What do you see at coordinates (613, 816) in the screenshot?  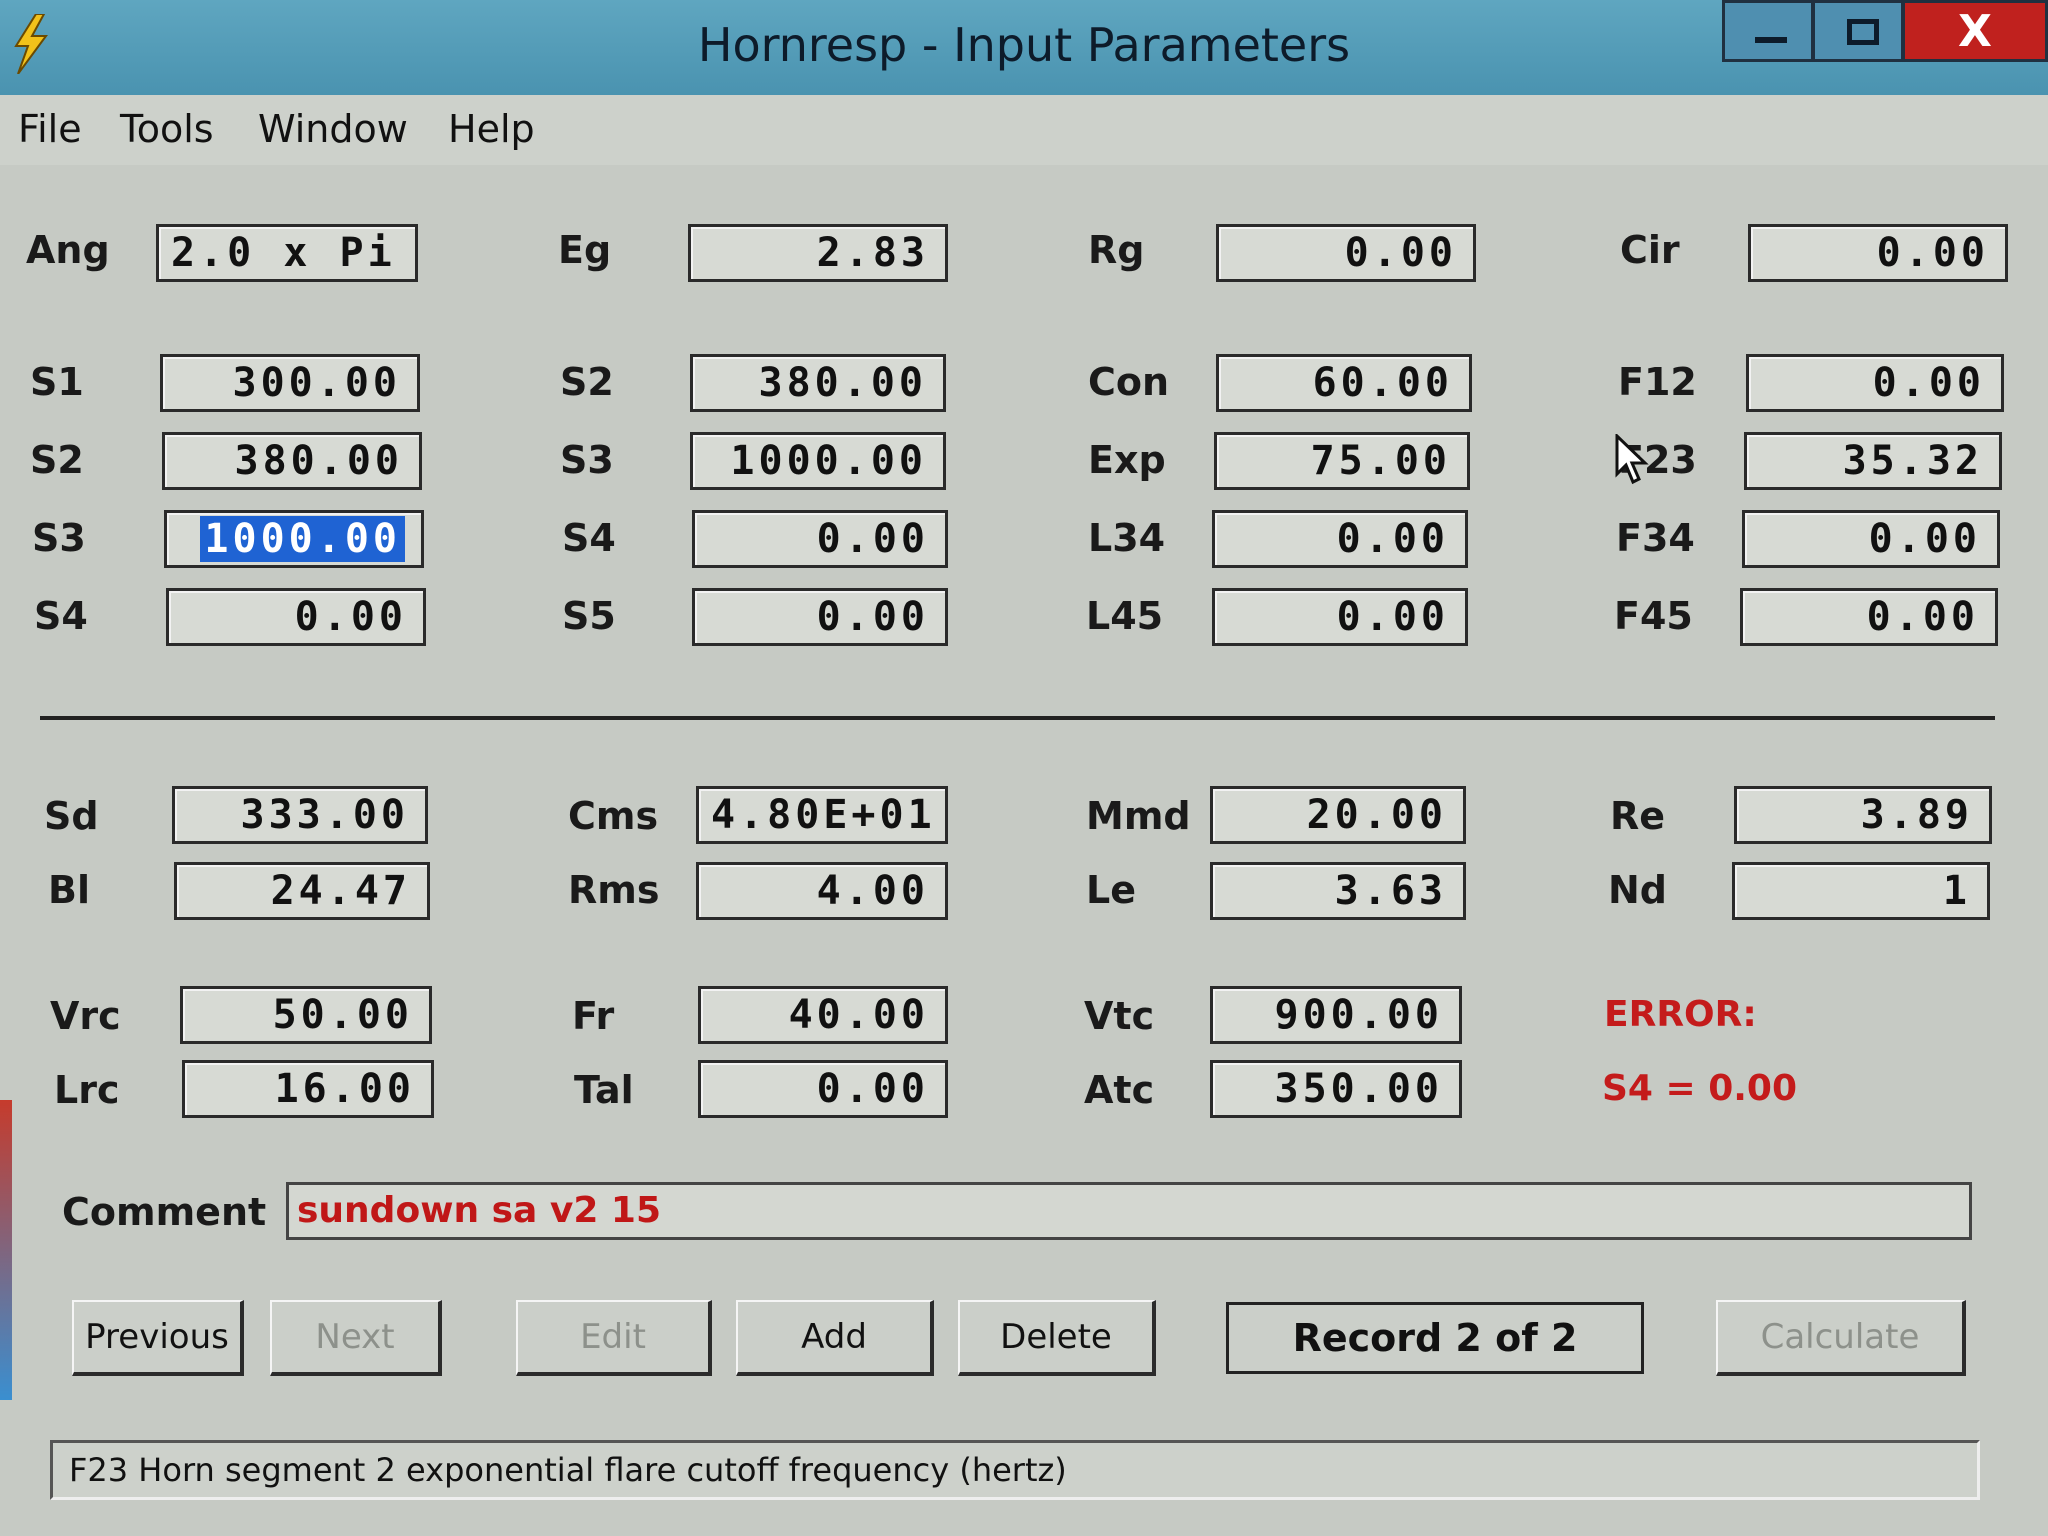 I see `drv1-col2-label: Cms` at bounding box center [613, 816].